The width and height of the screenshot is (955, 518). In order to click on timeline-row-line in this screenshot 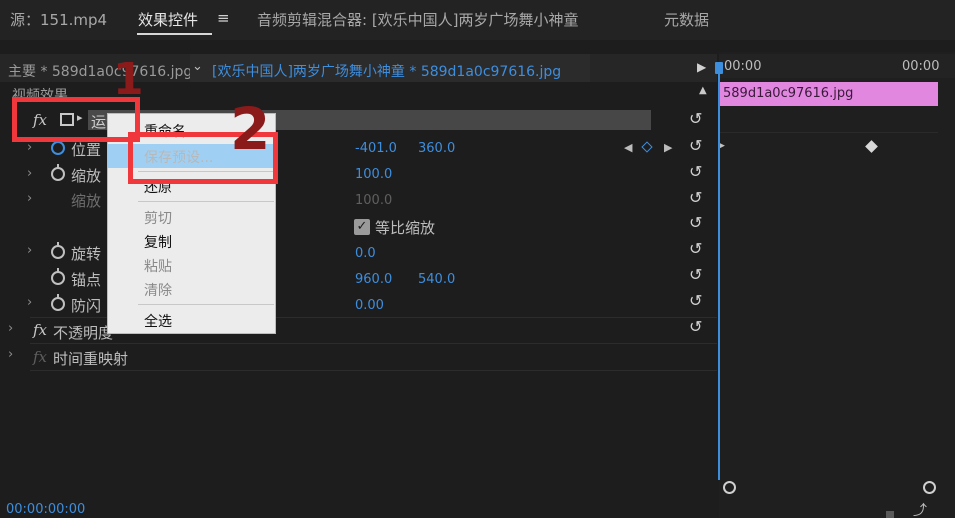, I will do `click(829, 132)`.